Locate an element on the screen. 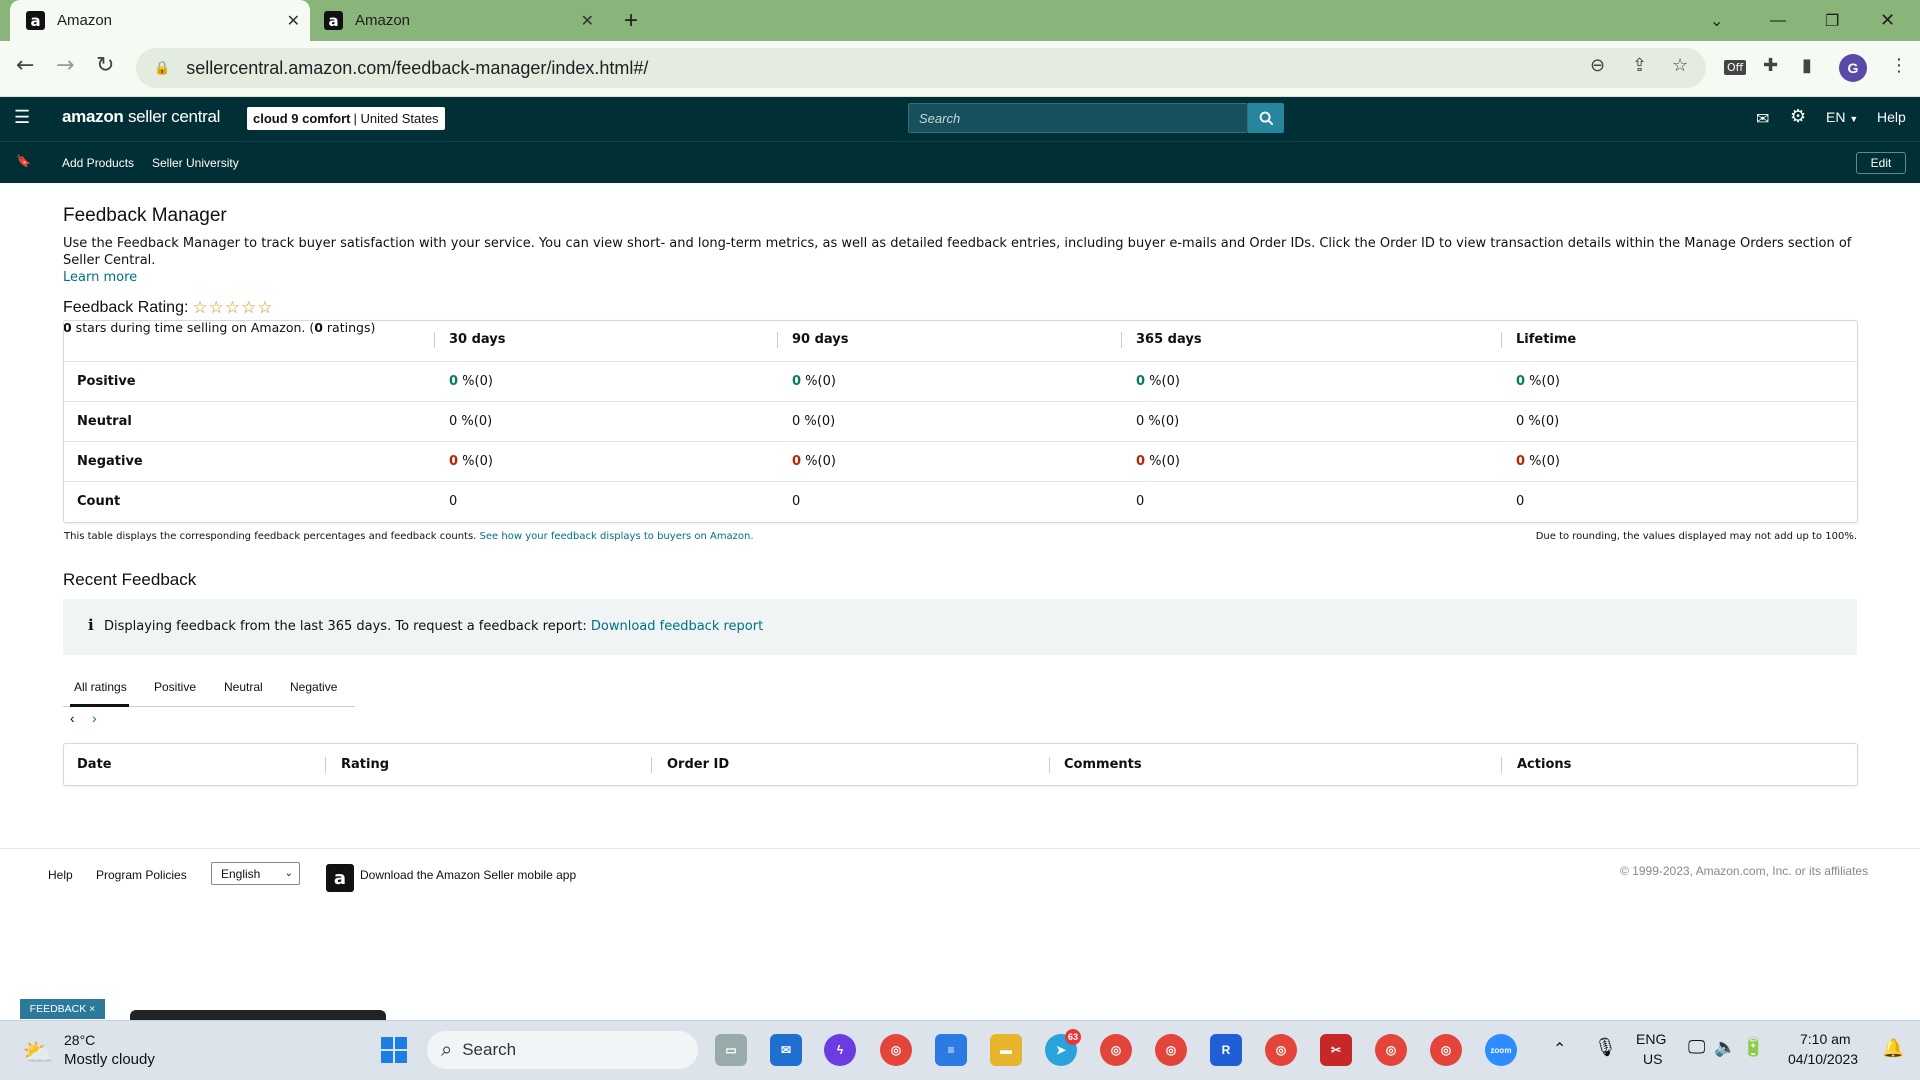 Image resolution: width=1920 pixels, height=1080 pixels. side-panel-icon: ▮ is located at coordinates (1807, 65).